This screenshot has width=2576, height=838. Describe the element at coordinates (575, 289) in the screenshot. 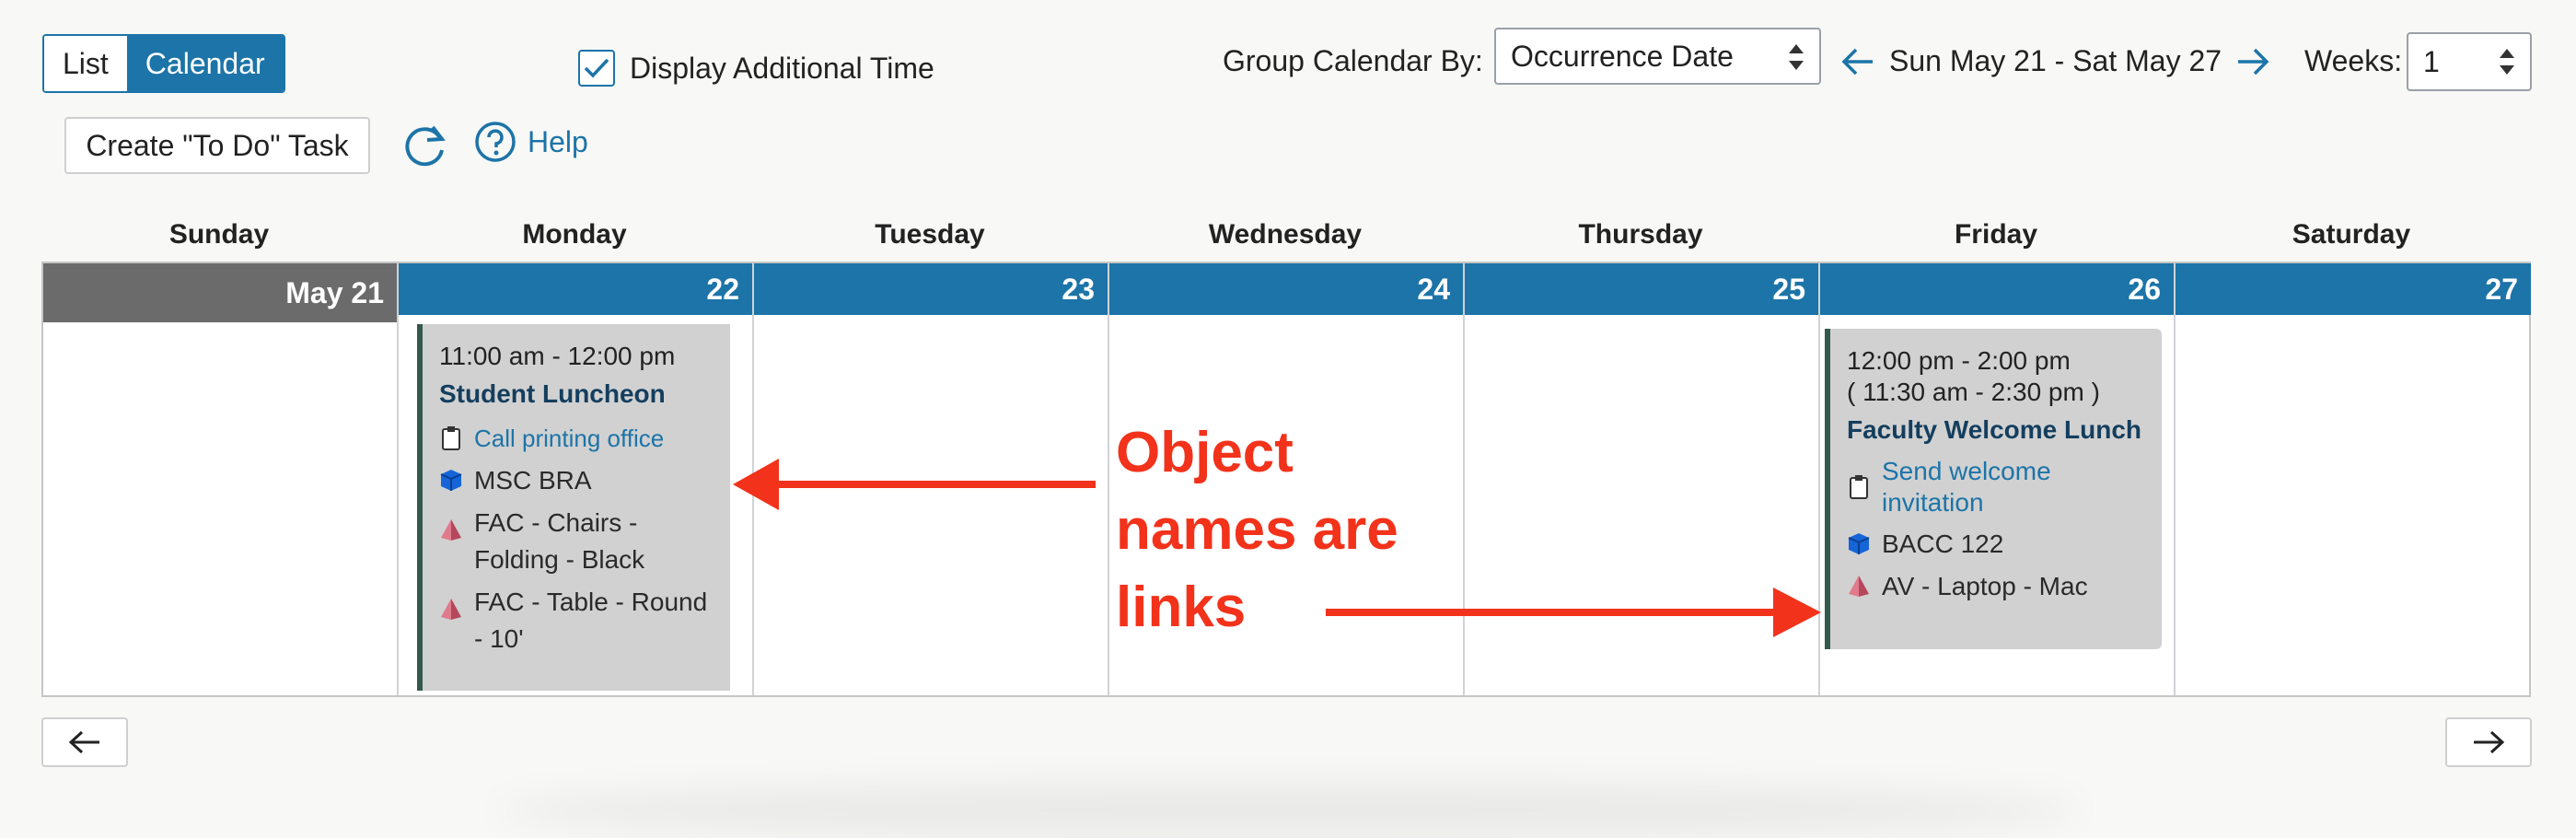

I see `date-label-monday: 22` at that location.